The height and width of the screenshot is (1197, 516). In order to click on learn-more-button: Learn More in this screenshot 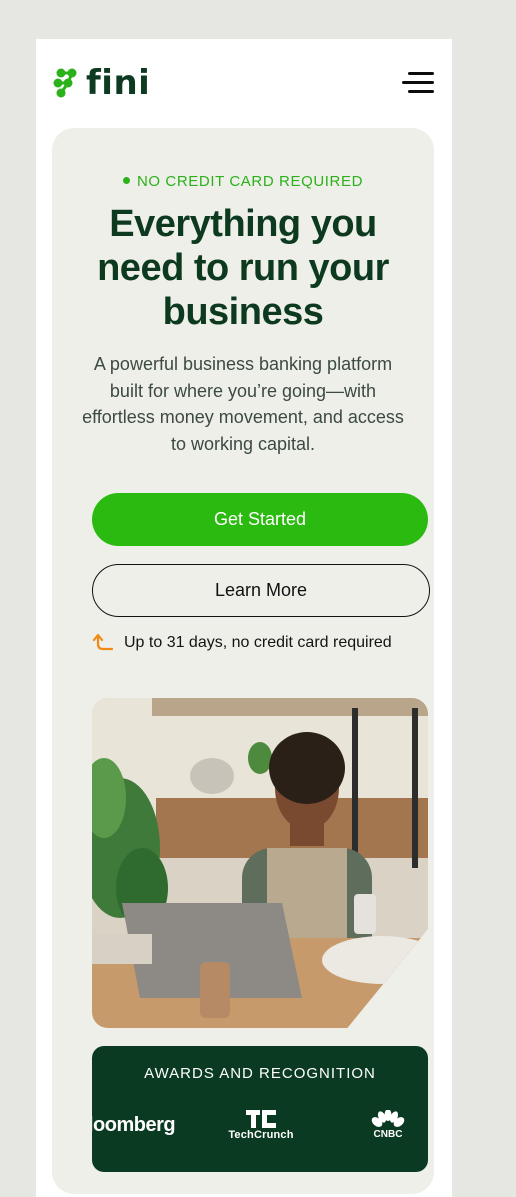, I will do `click(261, 590)`.